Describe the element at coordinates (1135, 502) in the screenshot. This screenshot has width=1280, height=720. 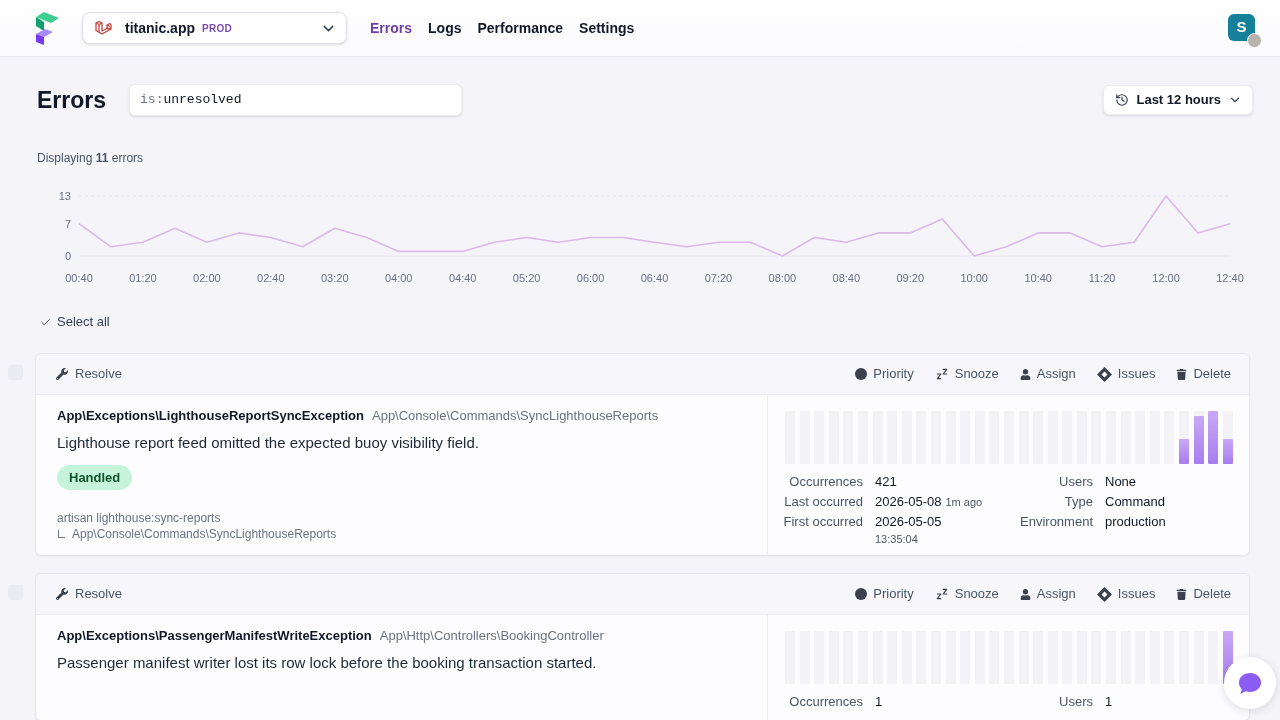
I see `stat-value: Command` at that location.